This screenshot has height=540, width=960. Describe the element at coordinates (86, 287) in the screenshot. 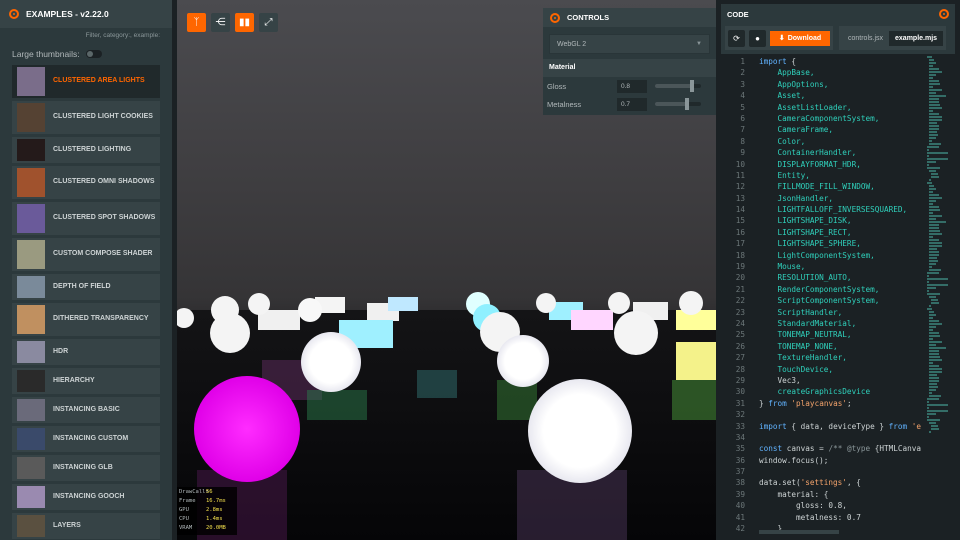

I see `example-item: DEPTH OF FIELD` at that location.